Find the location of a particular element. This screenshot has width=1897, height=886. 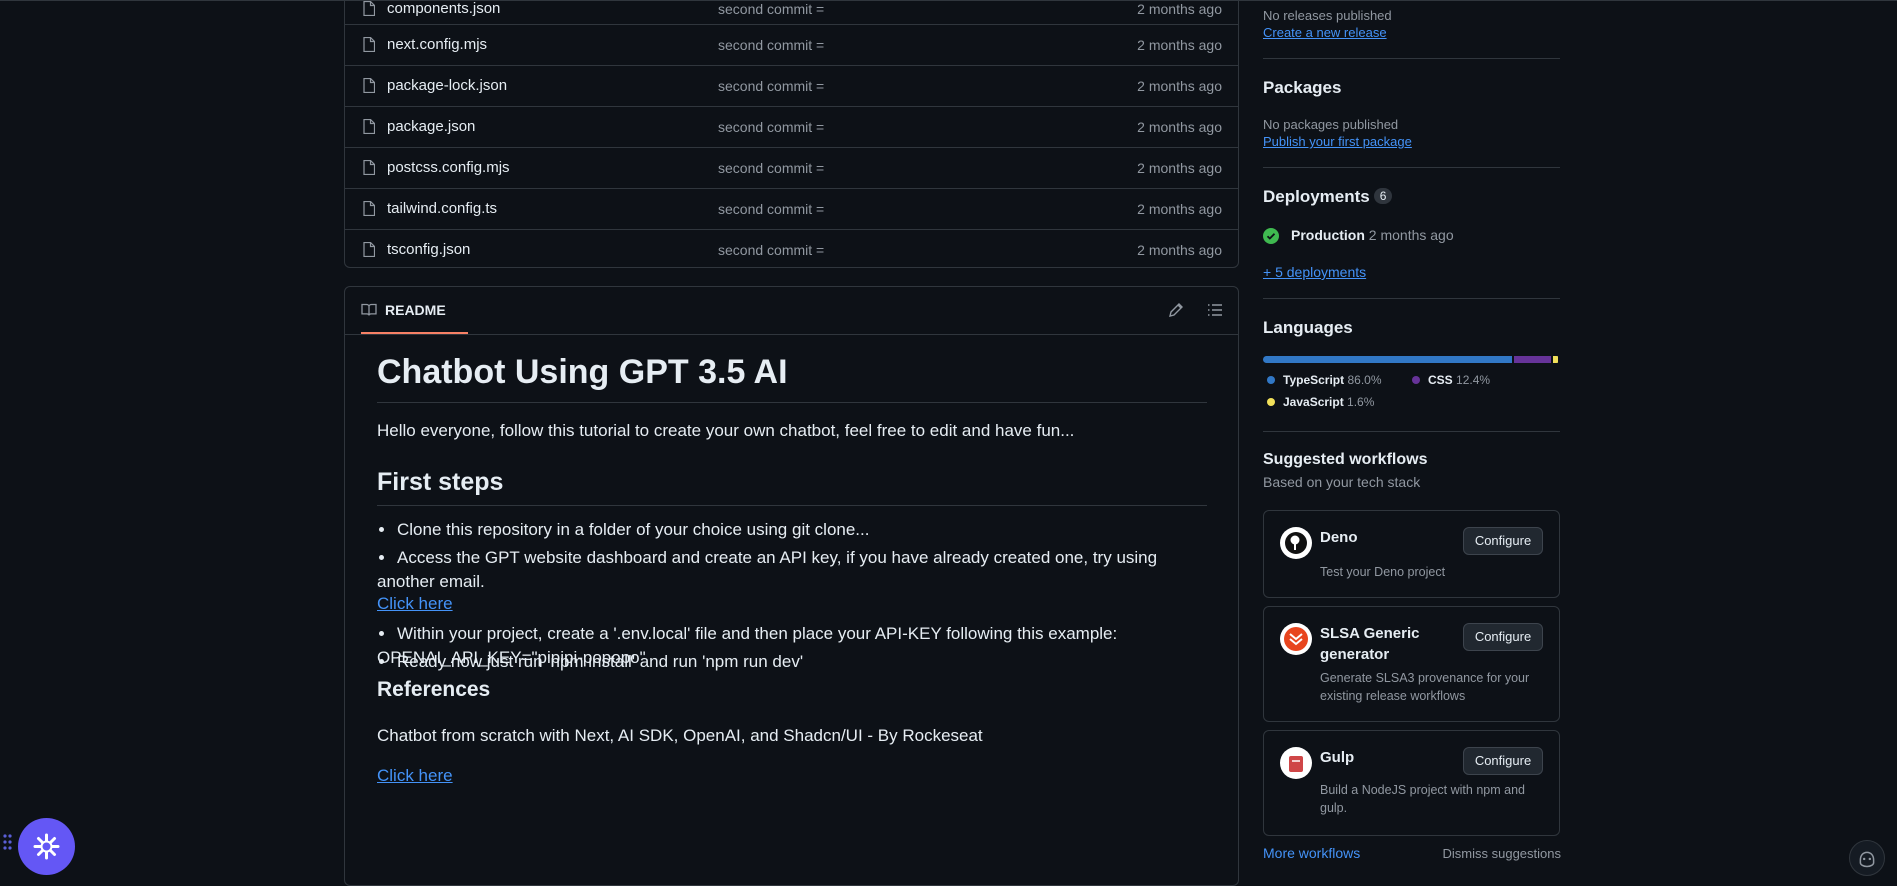

language-segment-css is located at coordinates (1533, 359).